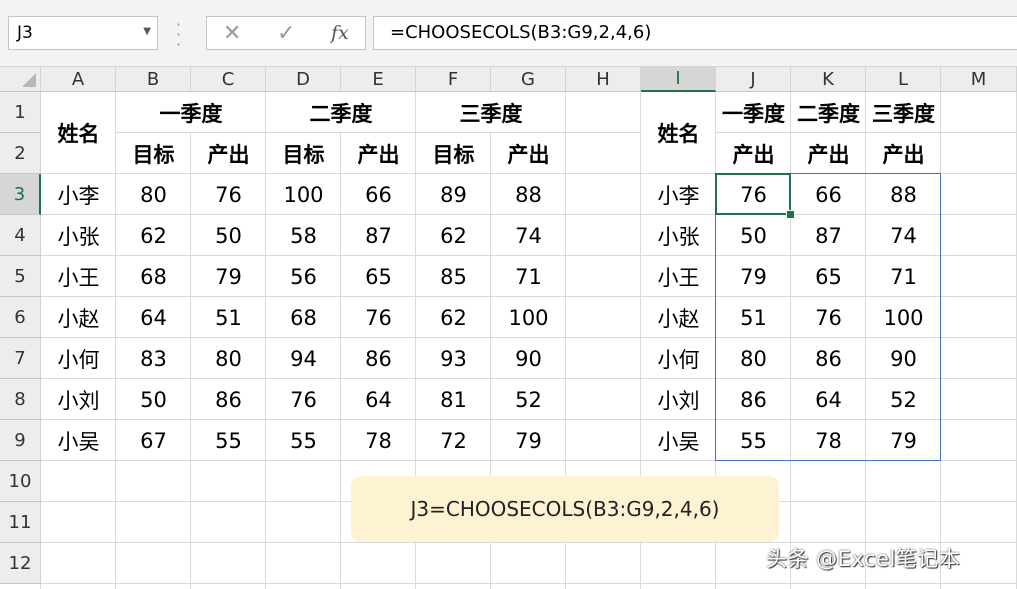 The height and width of the screenshot is (589, 1017). Describe the element at coordinates (753, 440) in the screenshot. I see `result-cell-value: 55` at that location.